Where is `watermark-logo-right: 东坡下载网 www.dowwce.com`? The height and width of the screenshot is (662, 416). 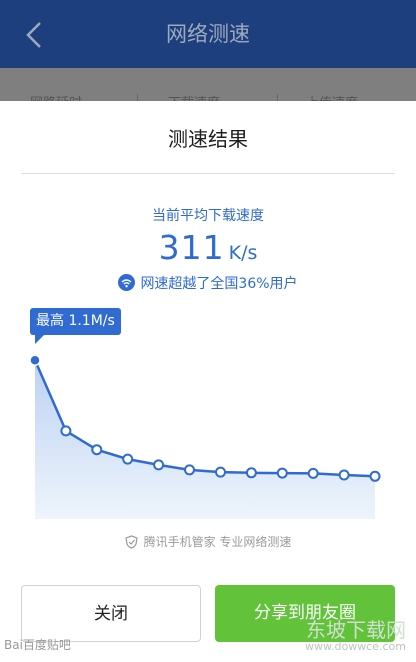
watermark-logo-right: 东坡下载网 www.dowwce.com is located at coordinates (355, 636).